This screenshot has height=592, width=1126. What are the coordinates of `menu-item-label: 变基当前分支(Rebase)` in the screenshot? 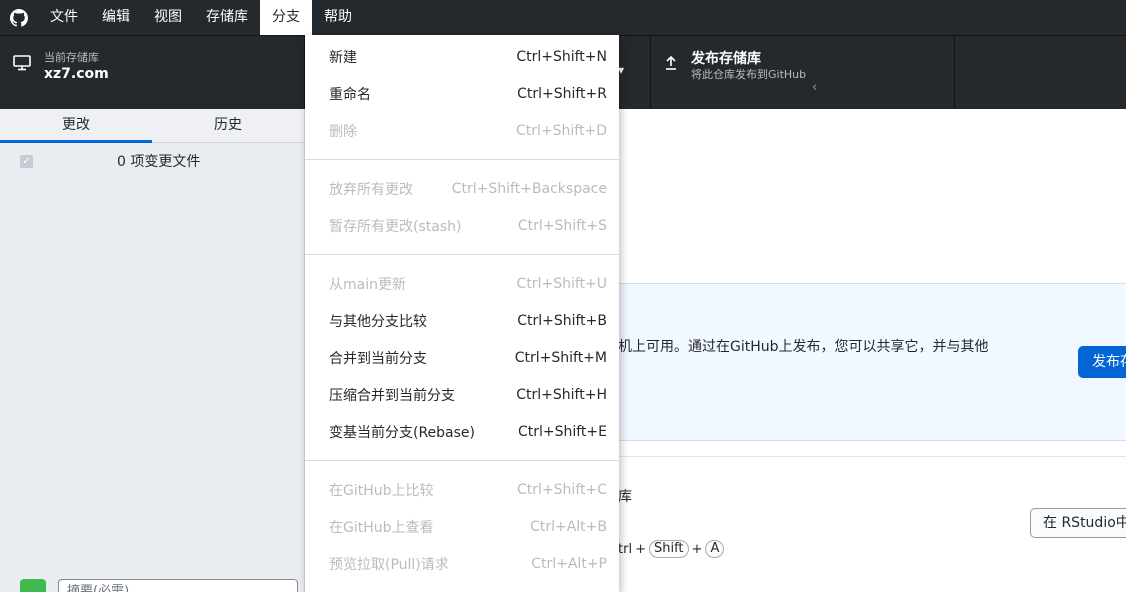 It's located at (402, 432).